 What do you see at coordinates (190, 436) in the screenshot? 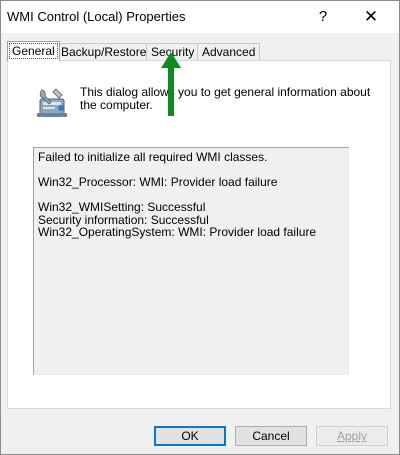
I see `ok-button: OK` at bounding box center [190, 436].